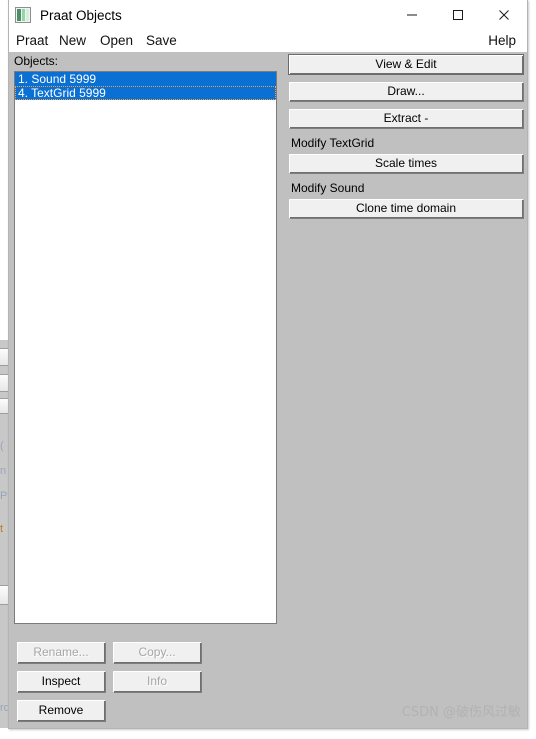  Describe the element at coordinates (147, 710) in the screenshot. I see `fixed-buttons-row: Remove` at that location.